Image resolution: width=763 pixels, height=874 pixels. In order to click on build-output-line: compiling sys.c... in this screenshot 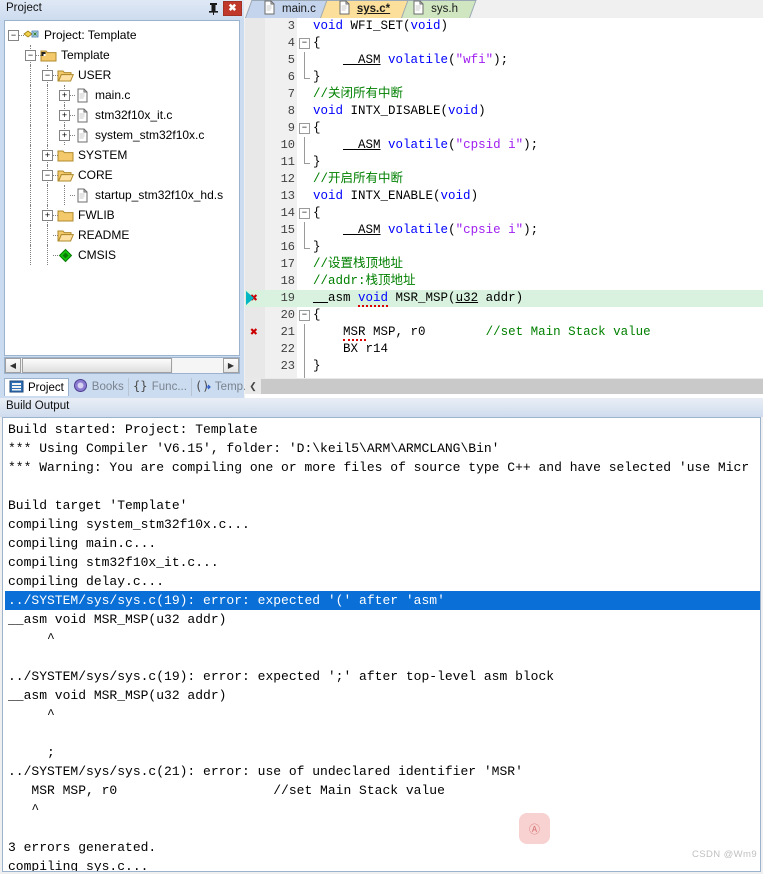, I will do `click(382, 864)`.